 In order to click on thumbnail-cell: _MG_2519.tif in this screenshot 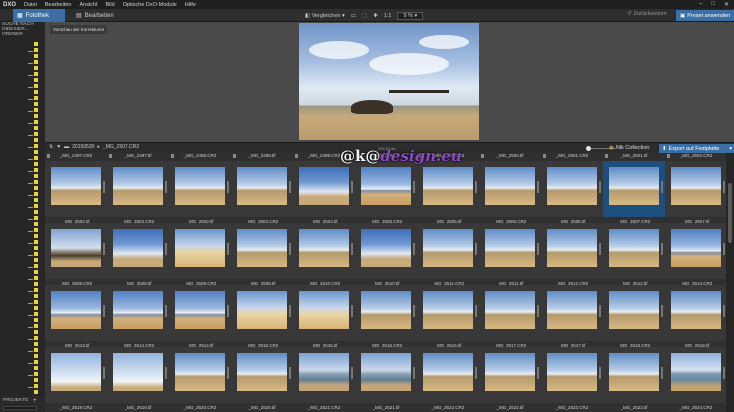, I will do `click(138, 375)`.